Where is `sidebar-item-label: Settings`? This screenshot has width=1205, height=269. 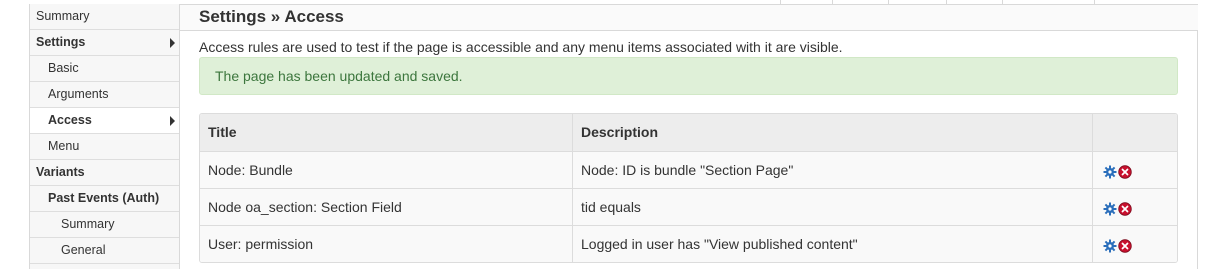 sidebar-item-label: Settings is located at coordinates (61, 42).